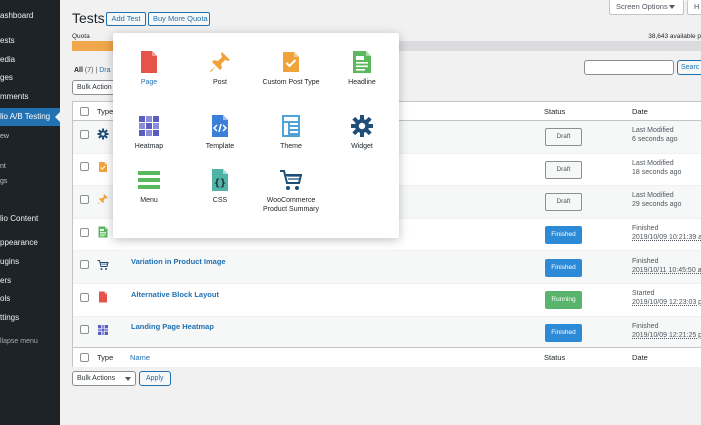  Describe the element at coordinates (563, 300) in the screenshot. I see `status-badge: Running` at that location.